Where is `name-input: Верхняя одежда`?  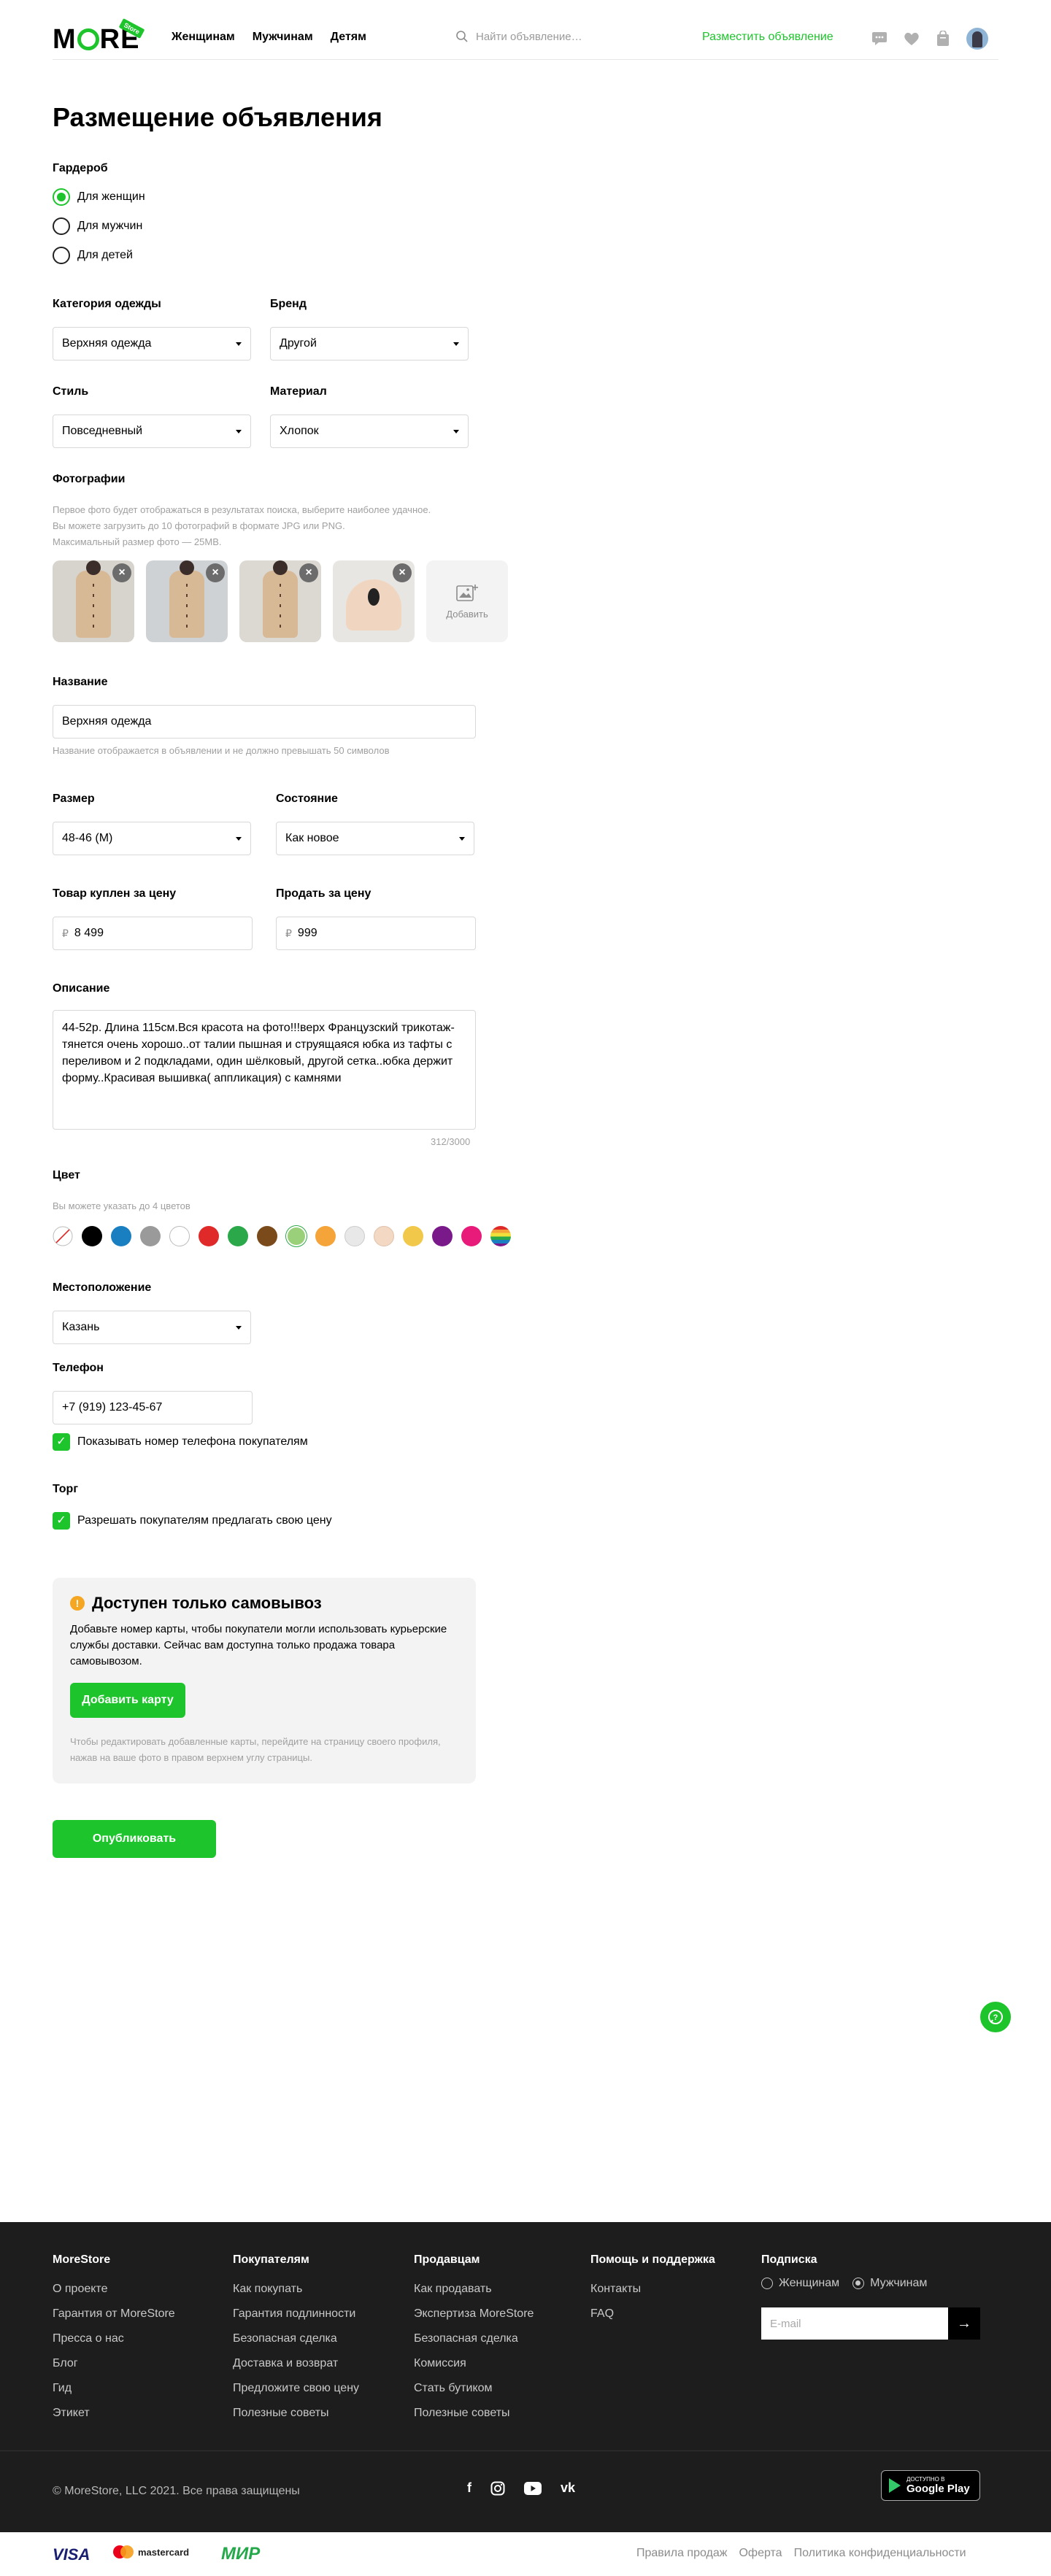
name-input: Верхняя одежда is located at coordinates (264, 722).